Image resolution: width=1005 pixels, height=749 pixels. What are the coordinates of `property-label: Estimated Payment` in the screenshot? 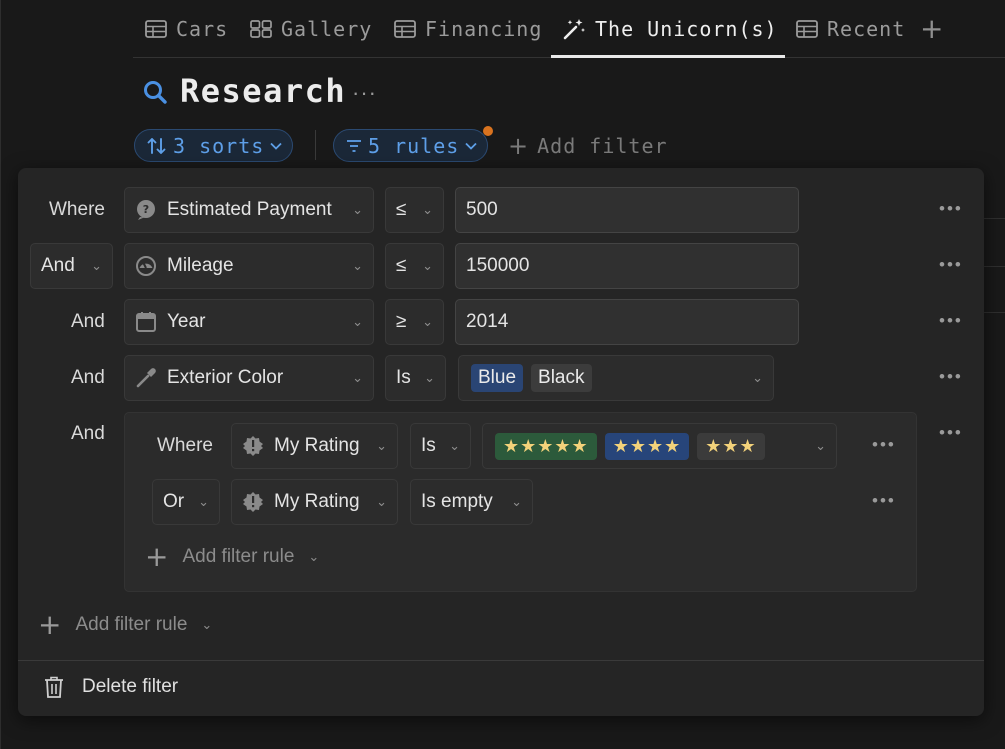 It's located at (249, 209).